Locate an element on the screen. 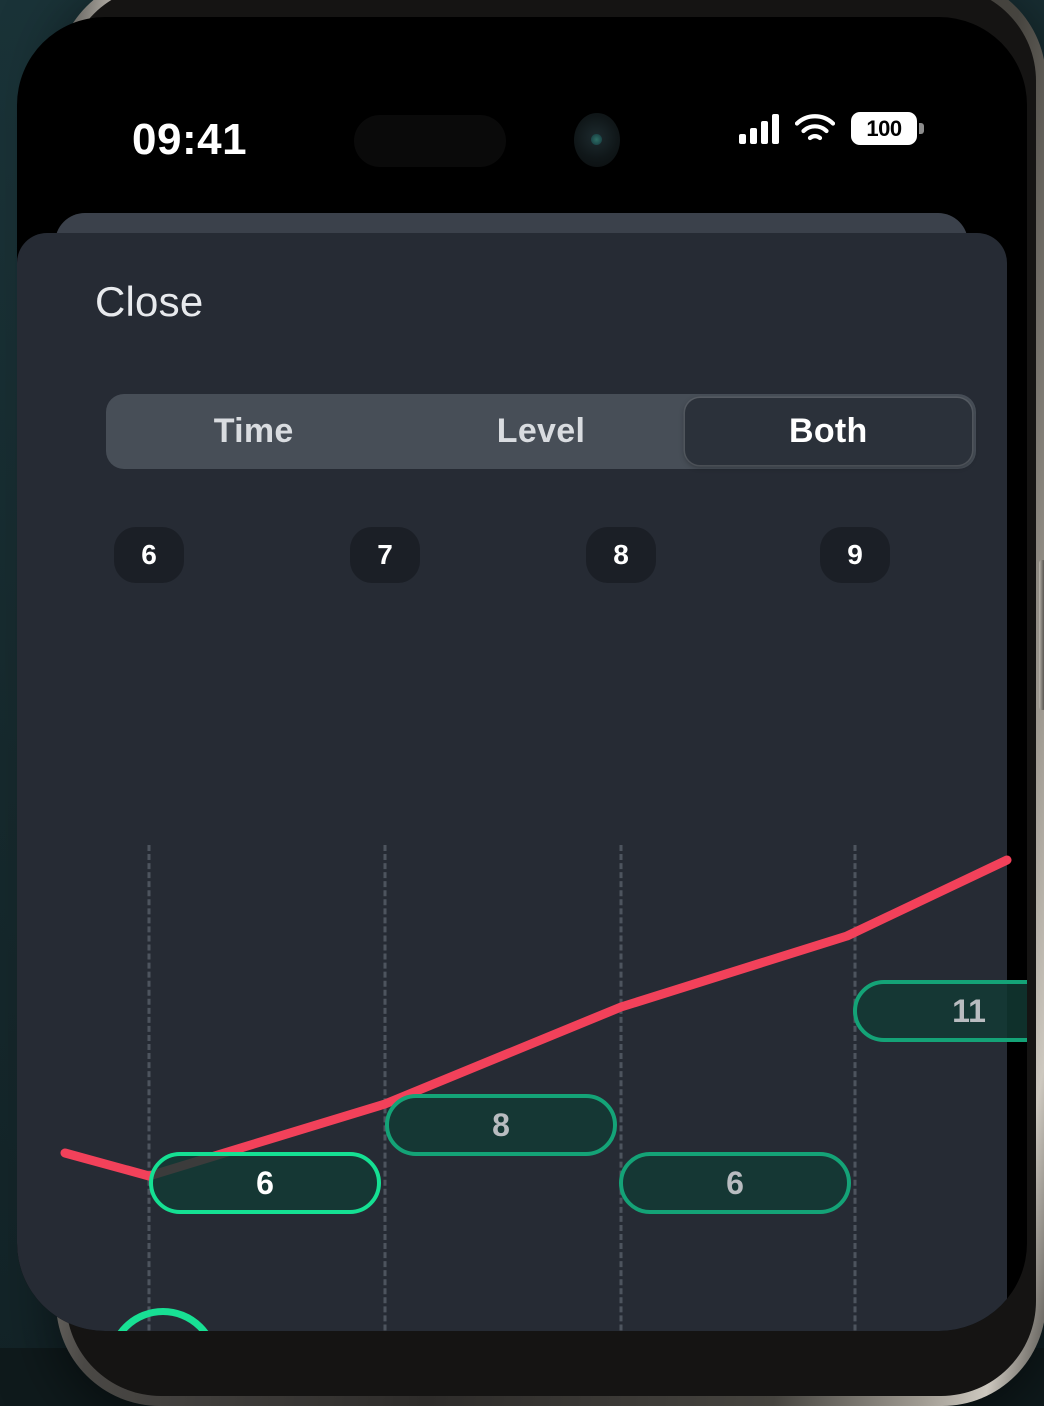  dynamic-island is located at coordinates (430, 141).